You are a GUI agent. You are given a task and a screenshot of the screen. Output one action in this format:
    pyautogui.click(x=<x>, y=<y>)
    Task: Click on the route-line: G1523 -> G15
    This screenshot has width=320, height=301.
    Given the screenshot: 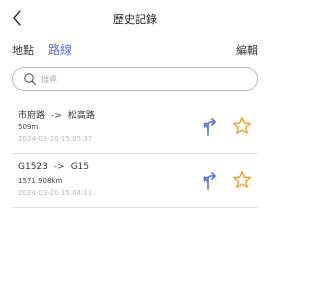 What is the action you would take?
    pyautogui.click(x=53, y=167)
    